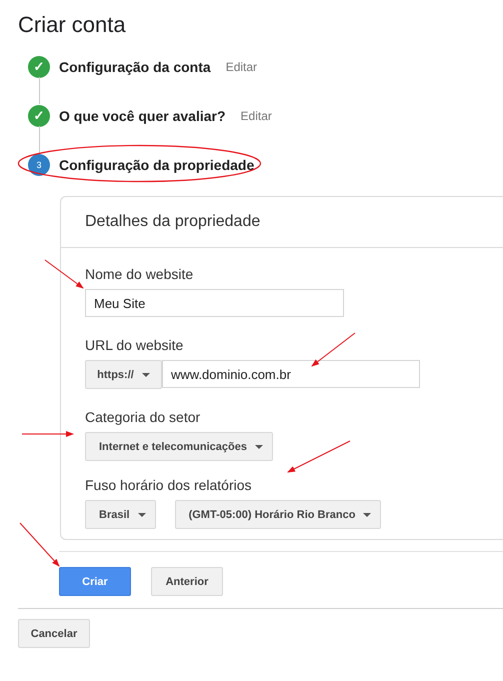 This screenshot has width=503, height=681. I want to click on page-title: Criar conta, so click(72, 25).